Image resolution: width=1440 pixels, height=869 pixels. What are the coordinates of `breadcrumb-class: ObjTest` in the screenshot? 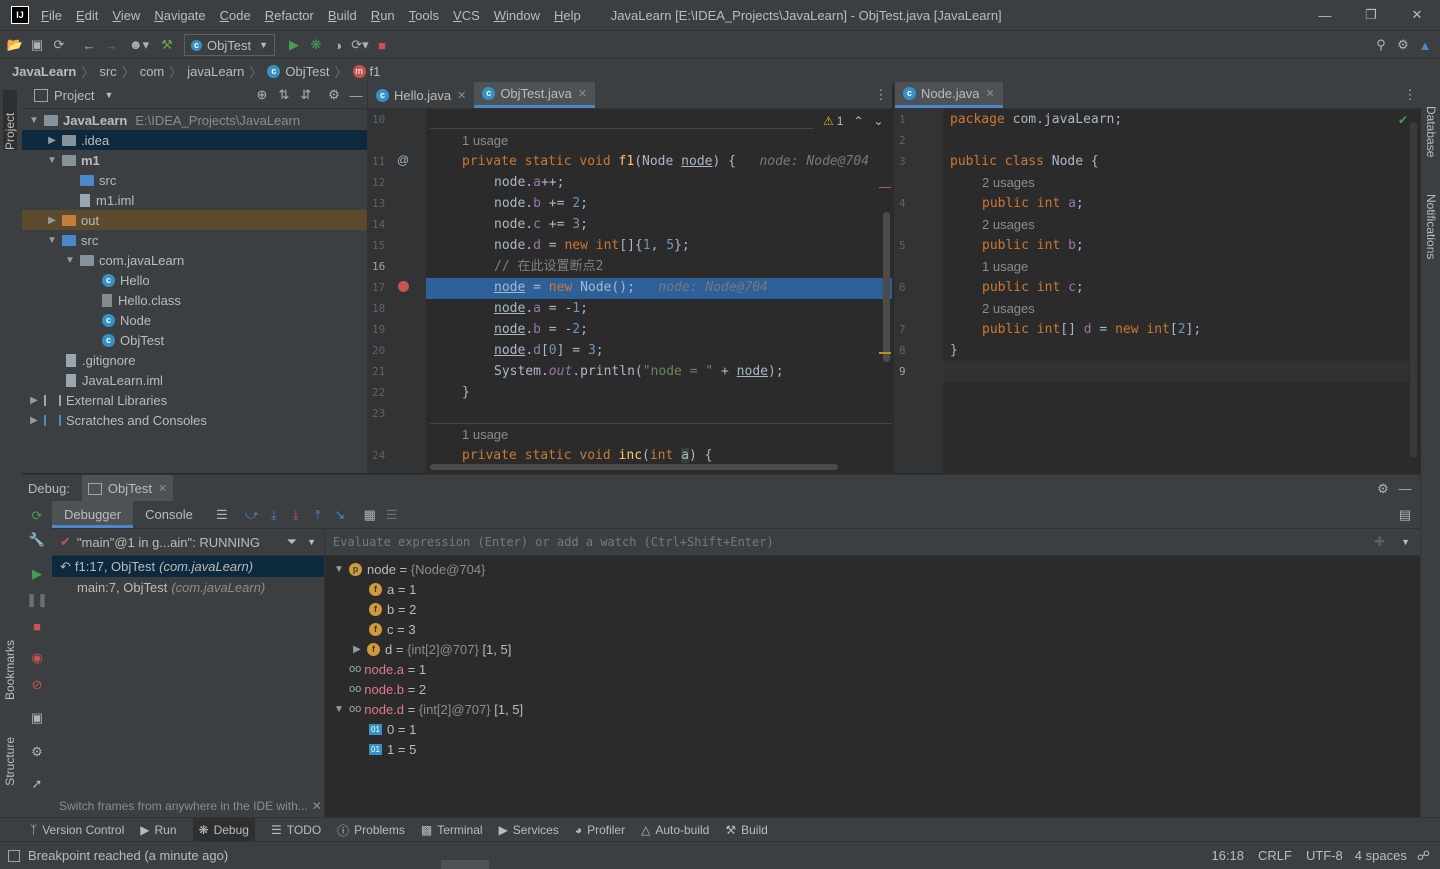 It's located at (307, 71).